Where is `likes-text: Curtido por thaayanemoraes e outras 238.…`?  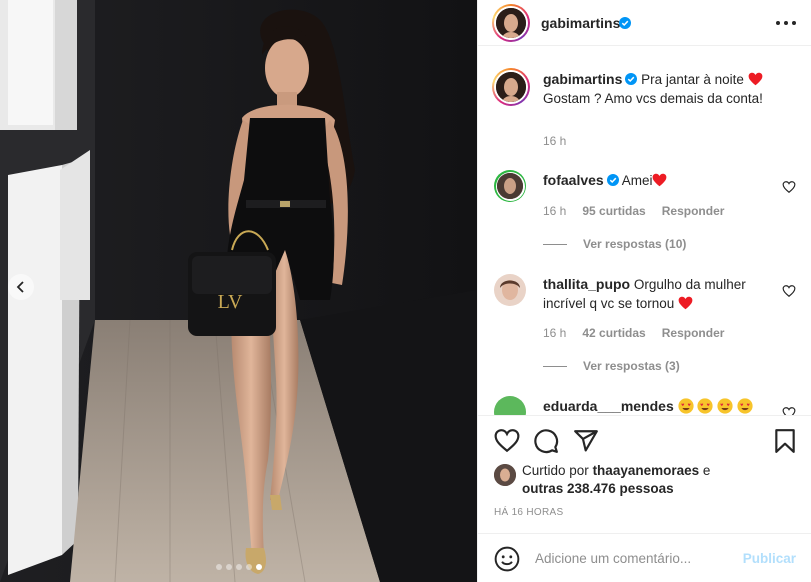 likes-text: Curtido por thaayanemoraes e outras 238.… is located at coordinates (657, 480).